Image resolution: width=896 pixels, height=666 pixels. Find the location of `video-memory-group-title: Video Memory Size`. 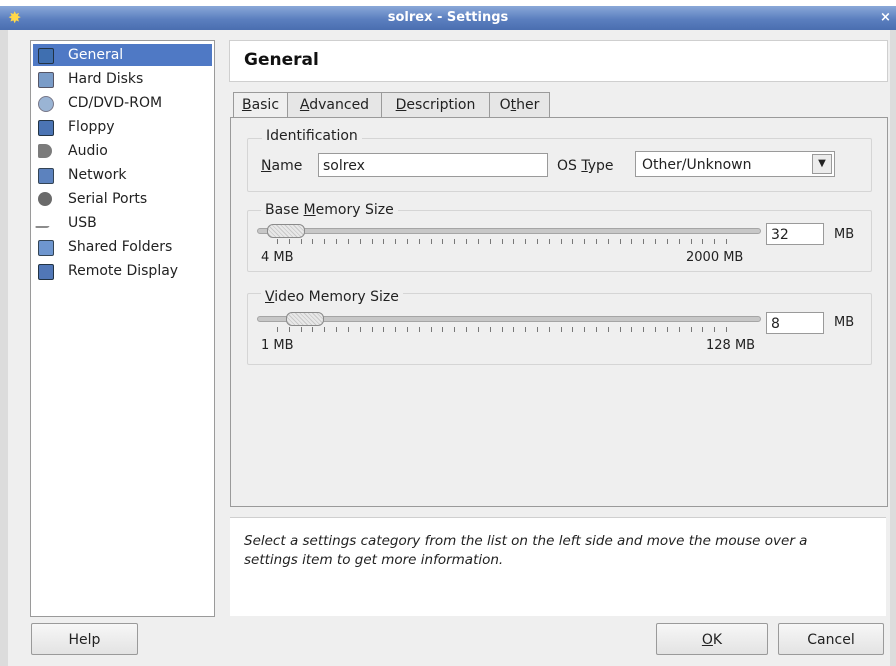

video-memory-group-title: Video Memory Size is located at coordinates (332, 297).